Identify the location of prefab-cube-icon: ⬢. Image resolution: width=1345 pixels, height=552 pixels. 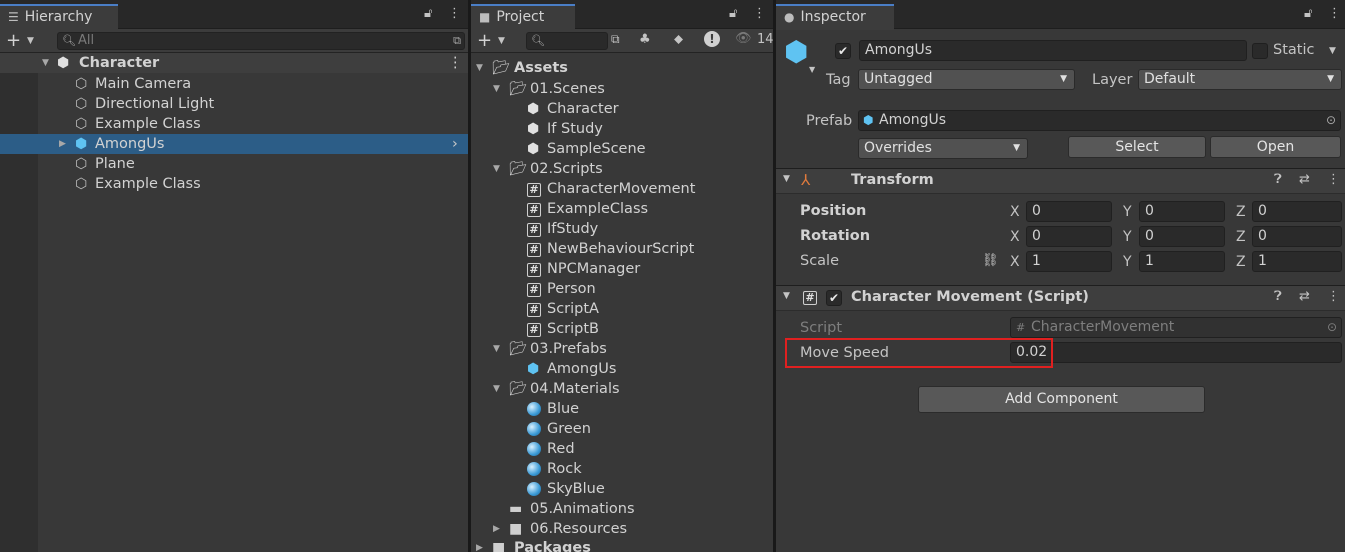
(796, 52).